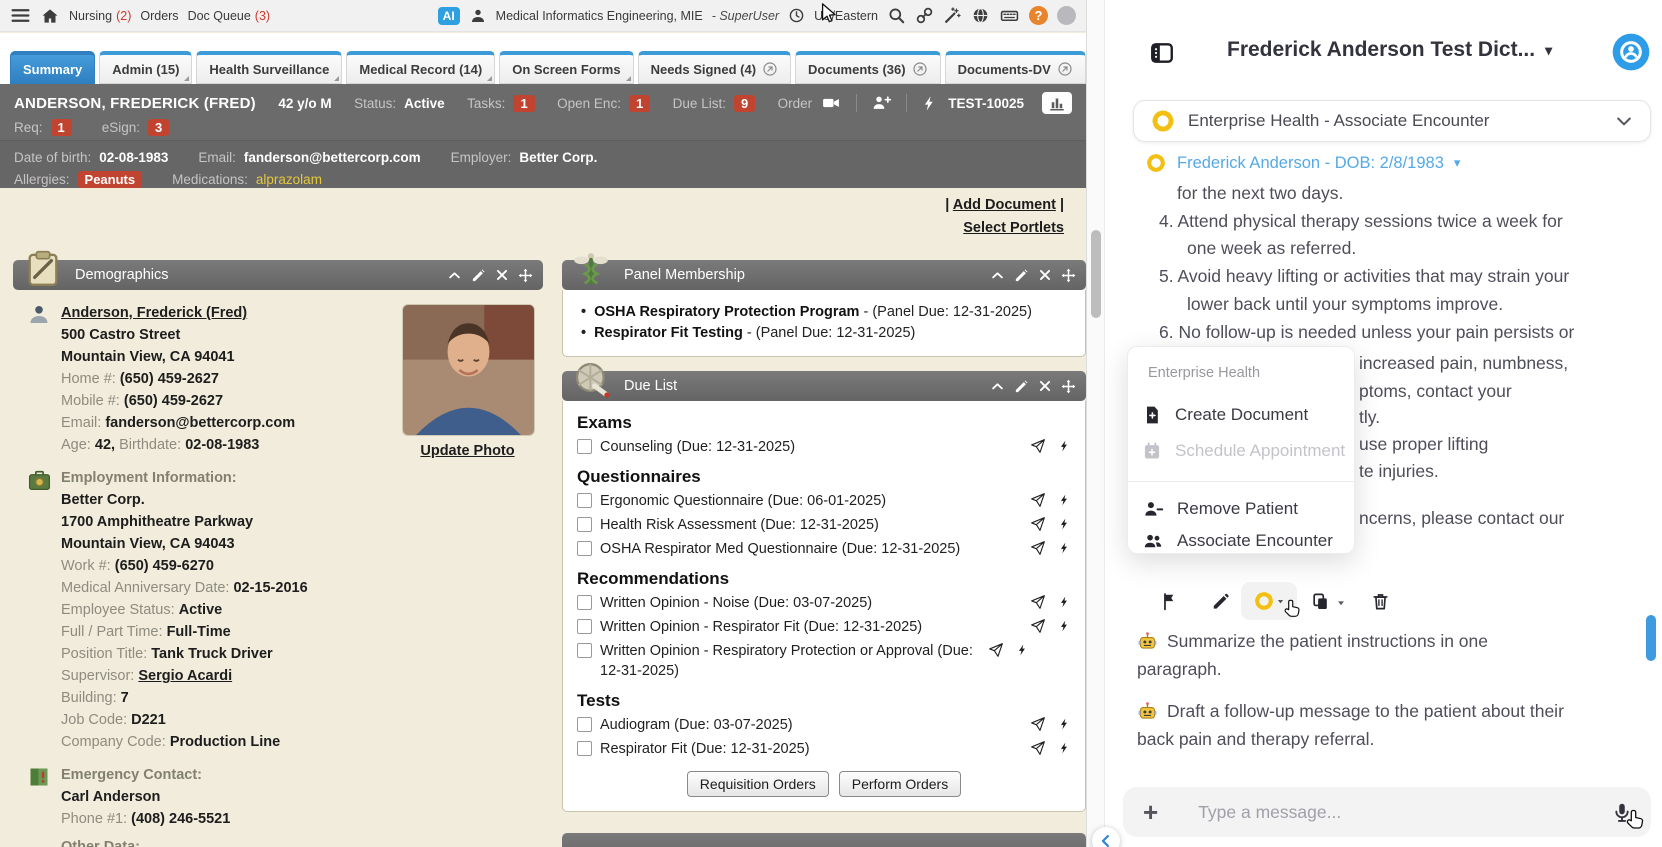 Image resolution: width=1662 pixels, height=847 pixels. I want to click on nav-item-doc-queue: Doc Queue (3), so click(229, 16).